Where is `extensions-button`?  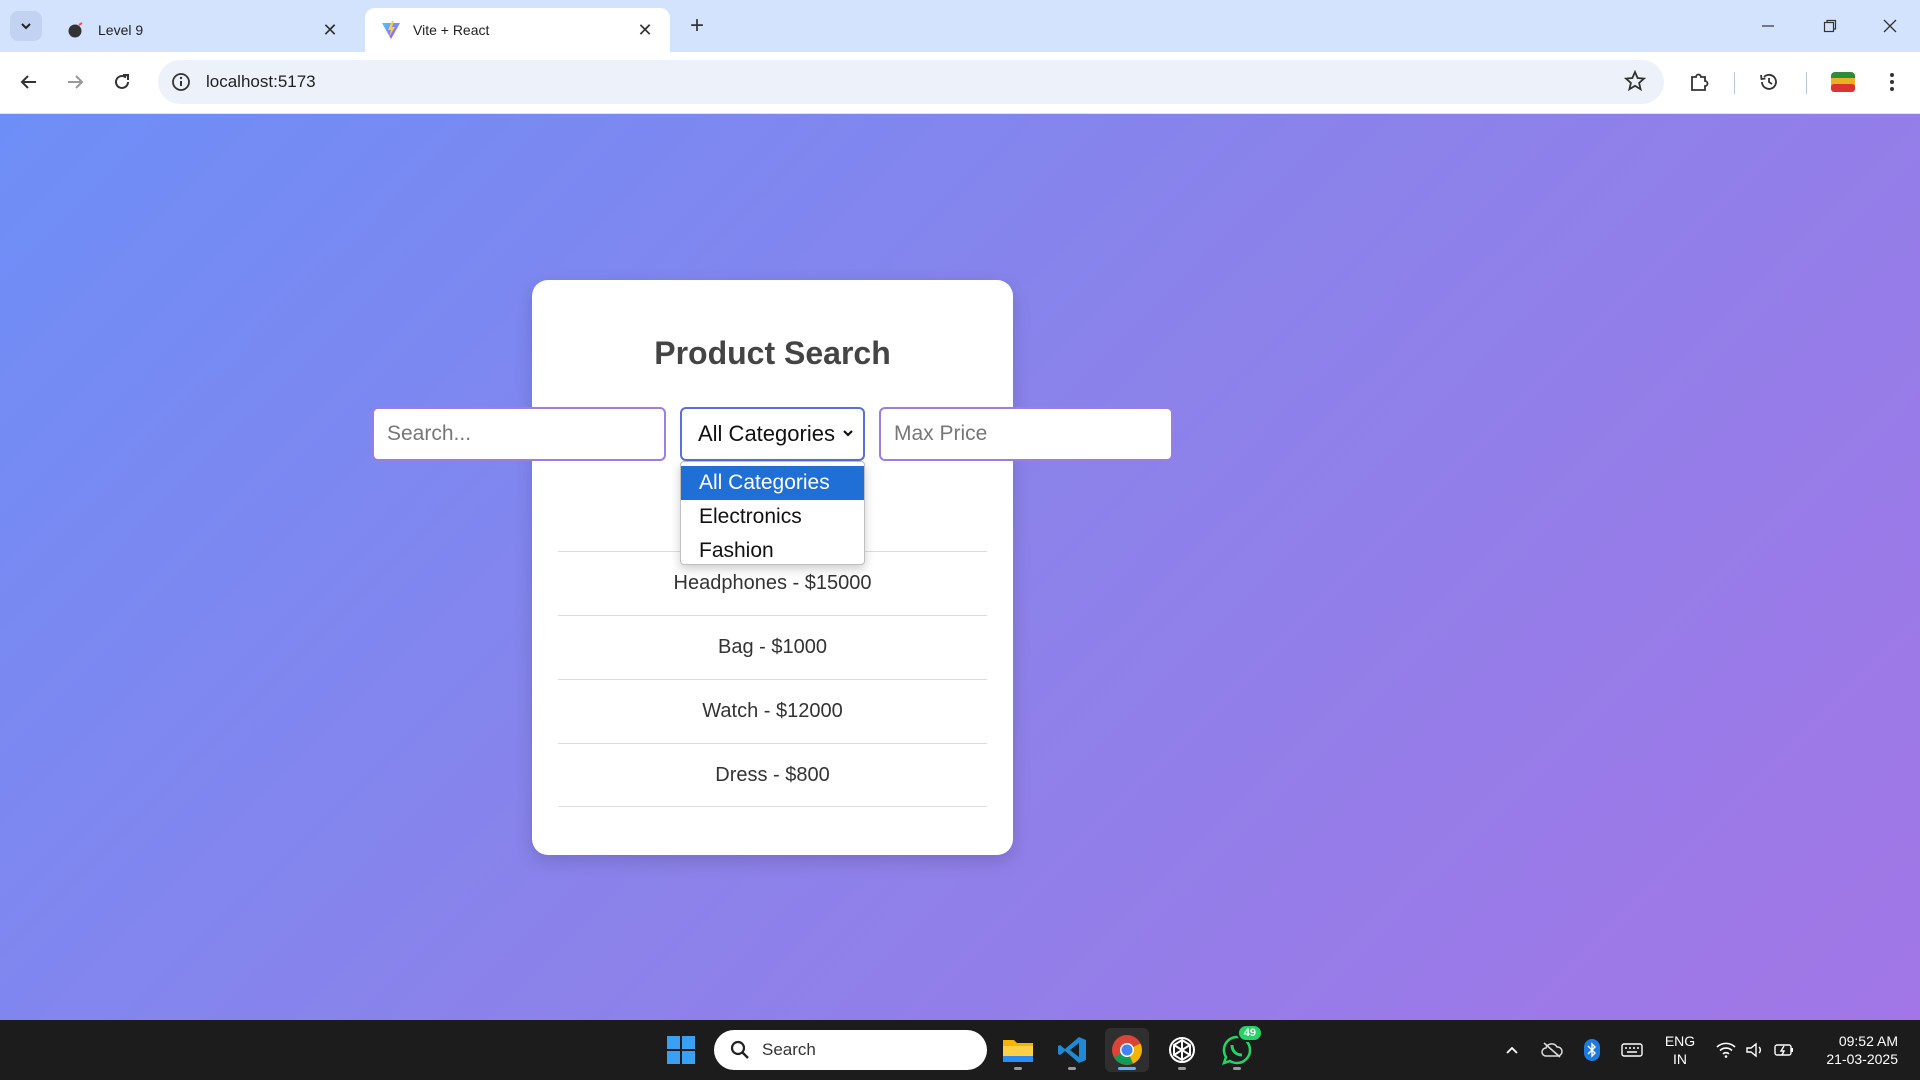 extensions-button is located at coordinates (1699, 82).